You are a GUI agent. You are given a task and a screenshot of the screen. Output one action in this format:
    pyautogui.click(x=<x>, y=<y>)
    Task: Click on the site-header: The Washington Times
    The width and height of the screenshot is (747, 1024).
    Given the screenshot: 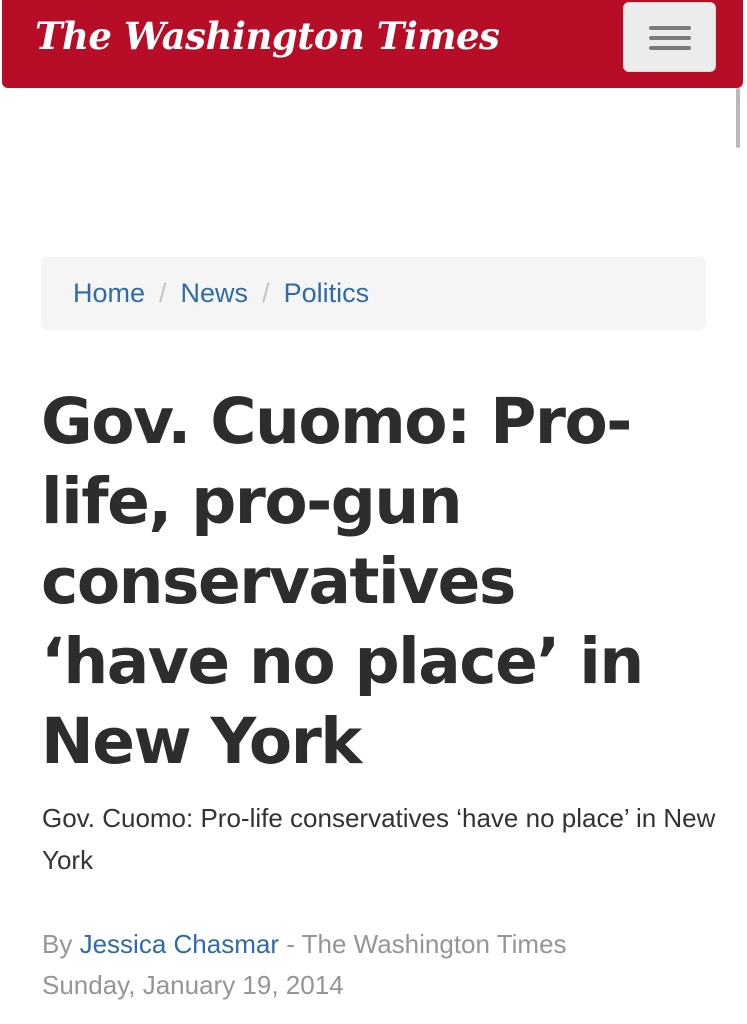 What is the action you would take?
    pyautogui.click(x=372, y=44)
    